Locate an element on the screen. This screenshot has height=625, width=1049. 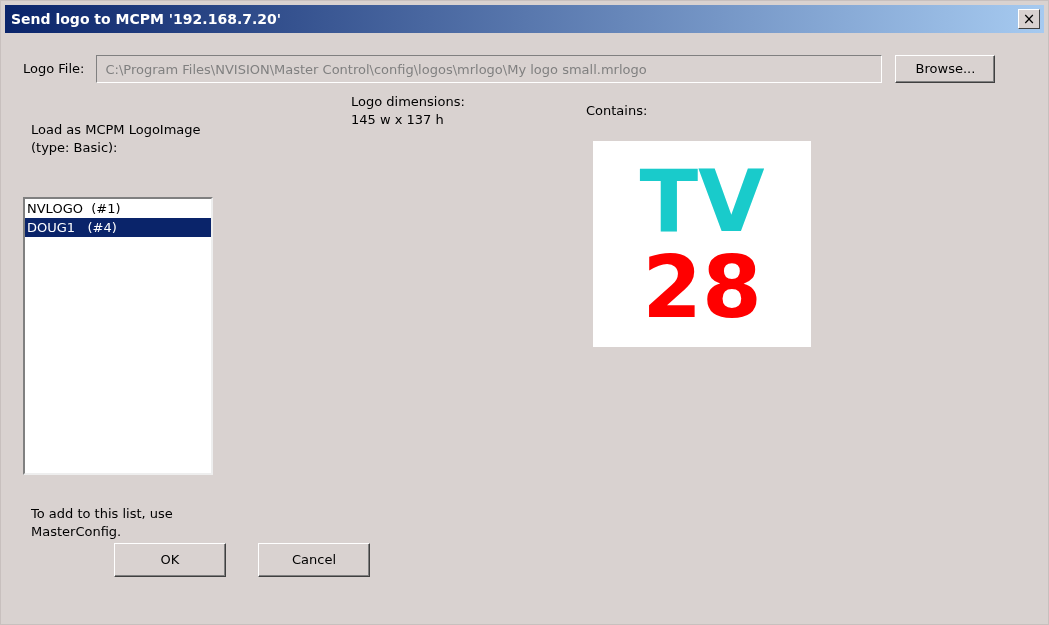
dimensions-label: Logo dimensions: is located at coordinates (408, 102).